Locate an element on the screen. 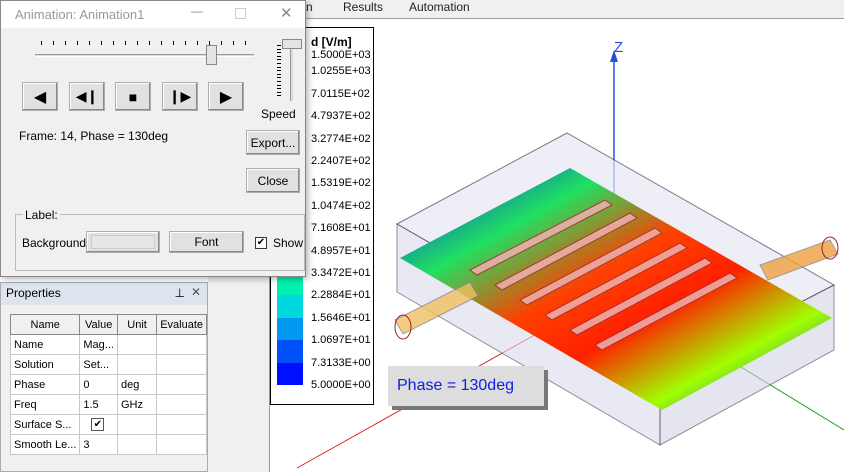 The height and width of the screenshot is (475, 844). property-cell: deg is located at coordinates (137, 384).